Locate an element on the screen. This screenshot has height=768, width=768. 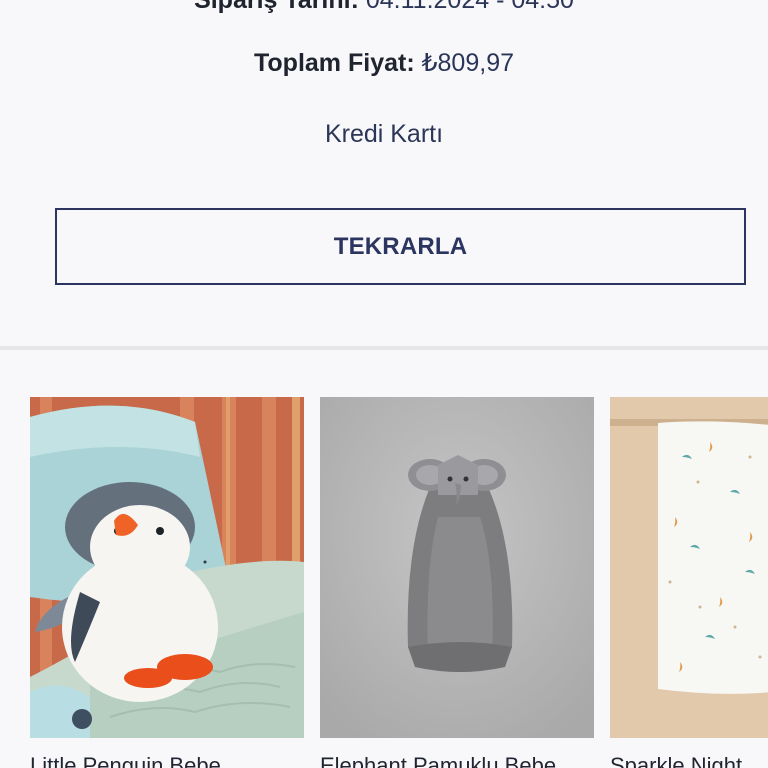
order-total-row: Toplam Fiyat: ₺809,97 is located at coordinates (384, 63).